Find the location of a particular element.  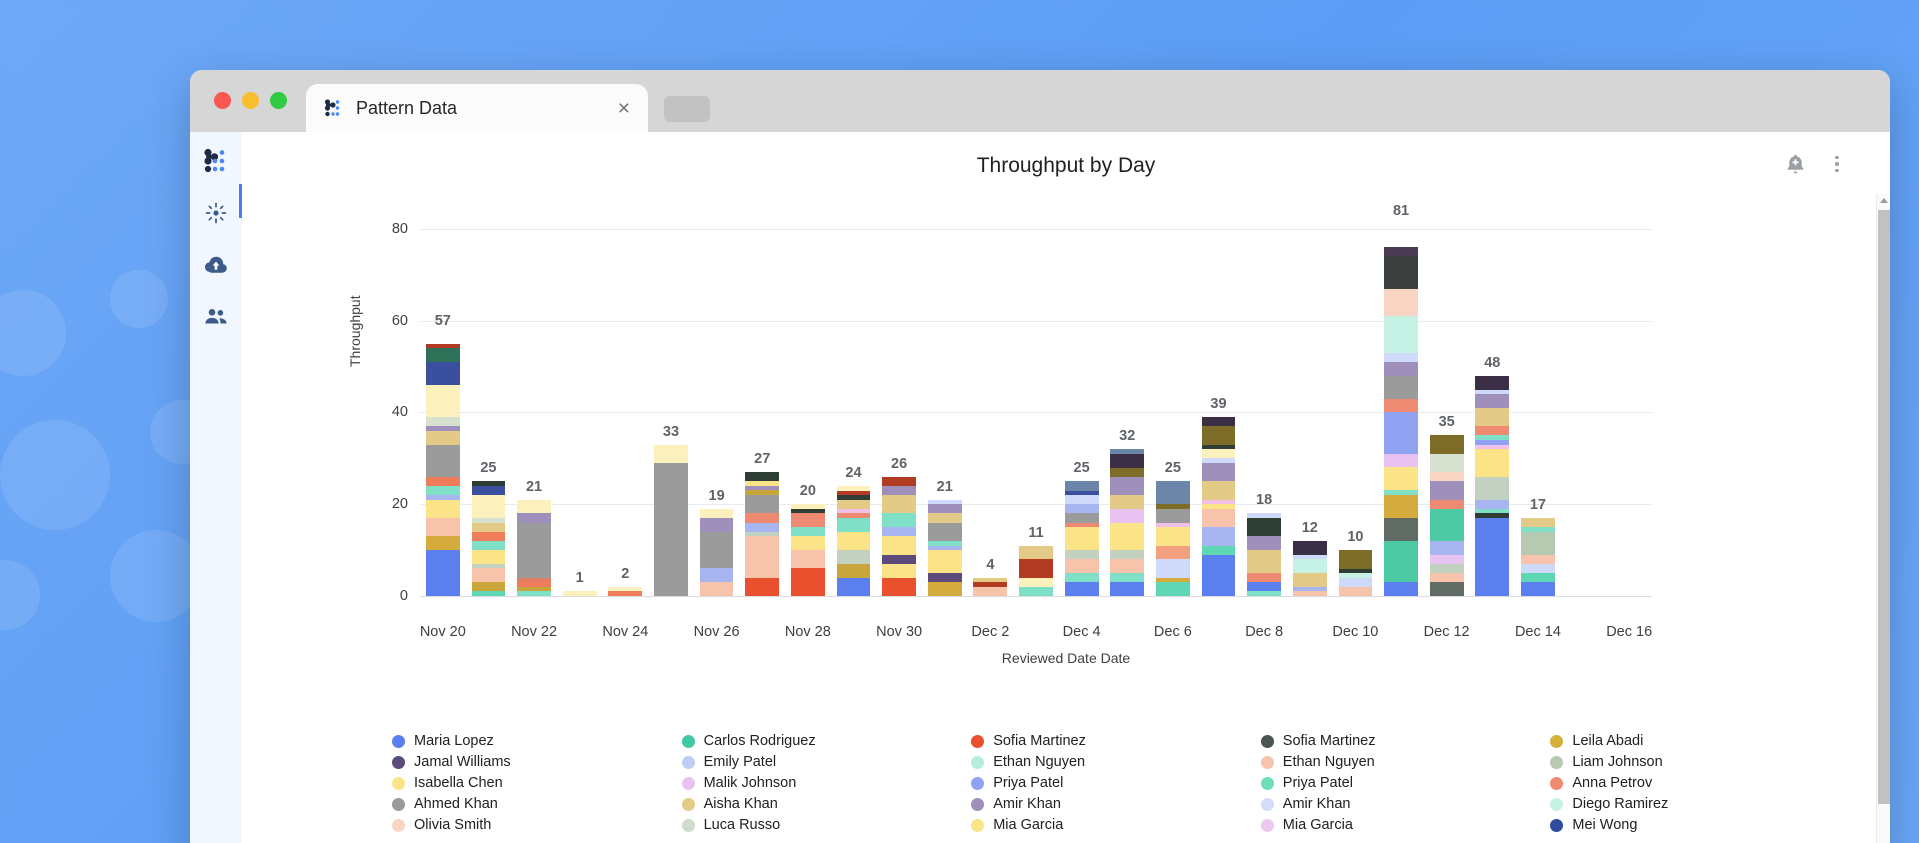

sidebar-item-pattern is located at coordinates (216, 163).